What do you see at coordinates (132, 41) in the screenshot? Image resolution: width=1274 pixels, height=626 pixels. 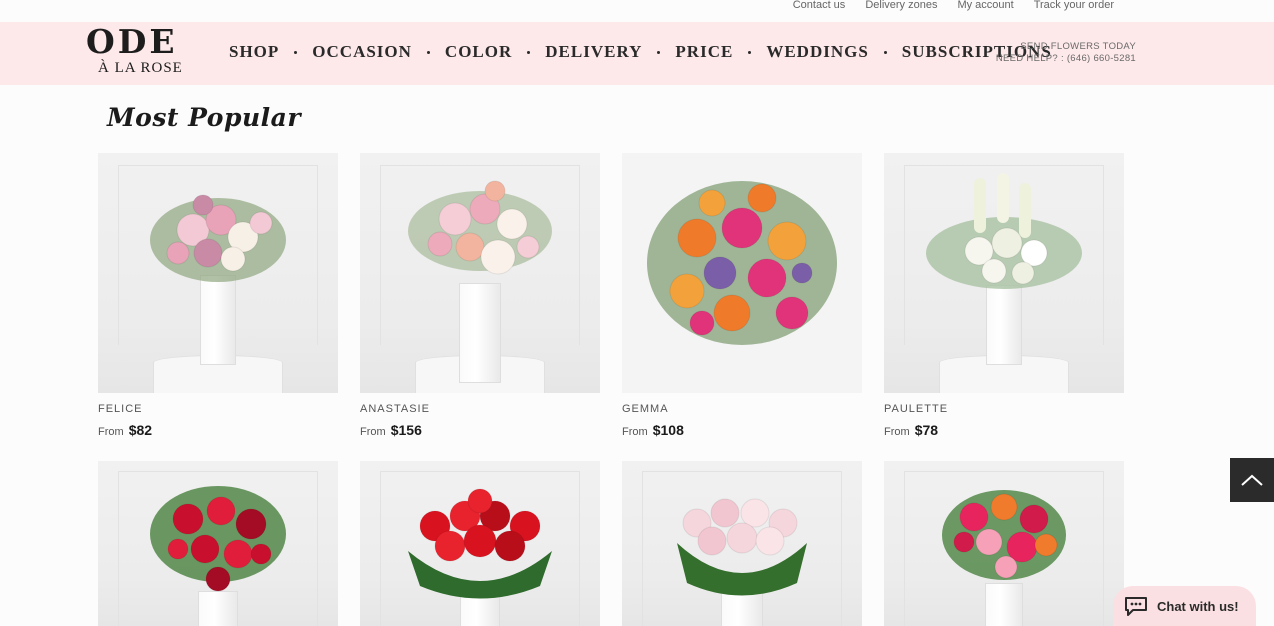 I see `logo-main-text: ODE` at bounding box center [132, 41].